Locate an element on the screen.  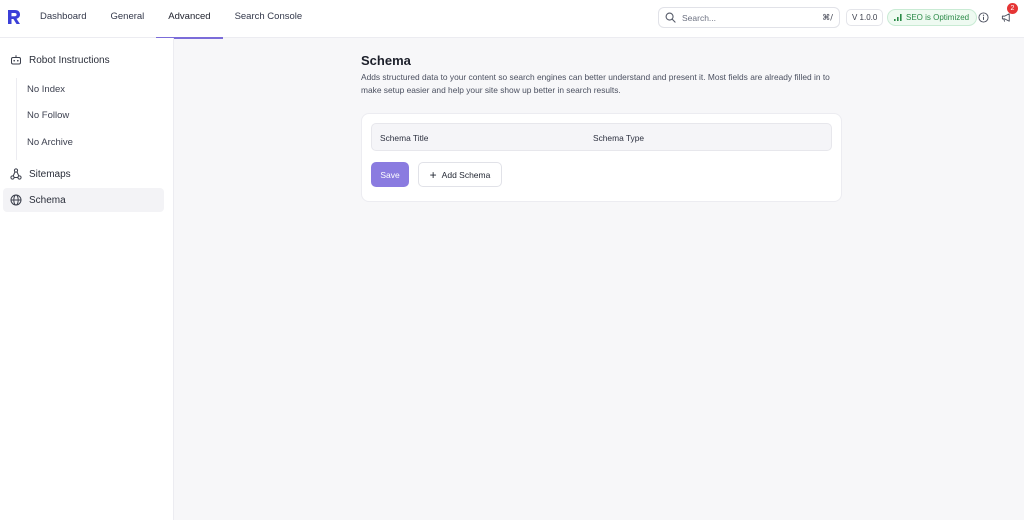
add-schema-label: Add Schema is located at coordinates (466, 174).